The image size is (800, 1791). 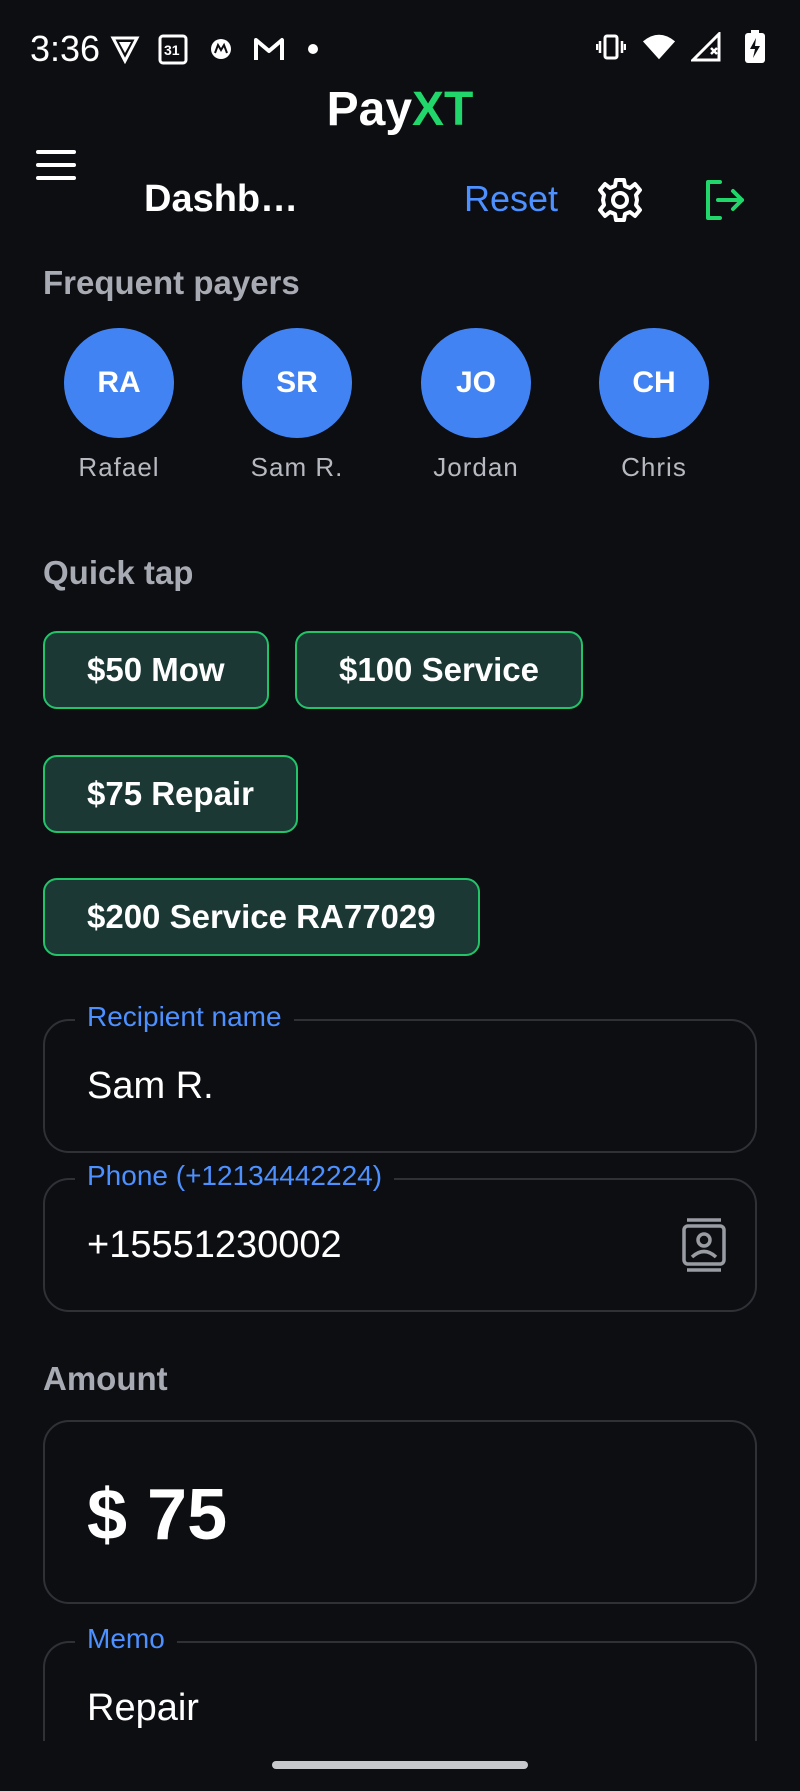 I want to click on frequent-payers-label: Frequent payers, so click(x=171, y=282).